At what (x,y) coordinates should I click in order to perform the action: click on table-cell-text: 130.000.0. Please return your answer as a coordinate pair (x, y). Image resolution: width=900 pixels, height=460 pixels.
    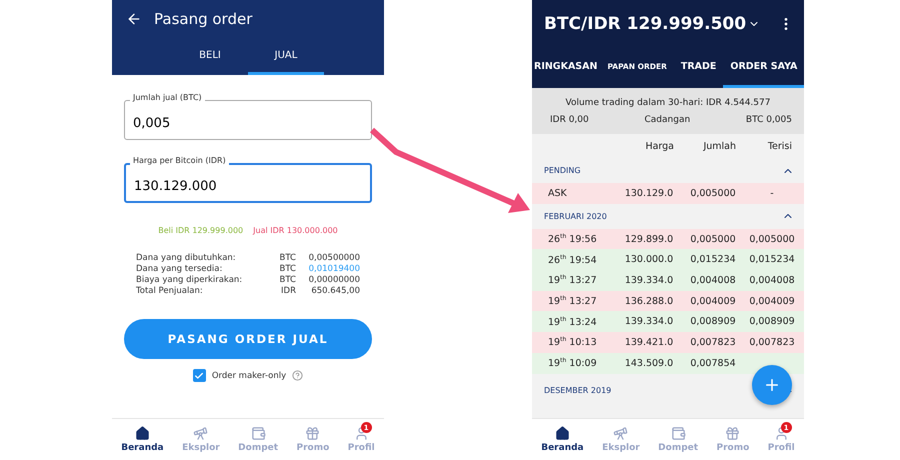
    Looking at the image, I should click on (649, 260).